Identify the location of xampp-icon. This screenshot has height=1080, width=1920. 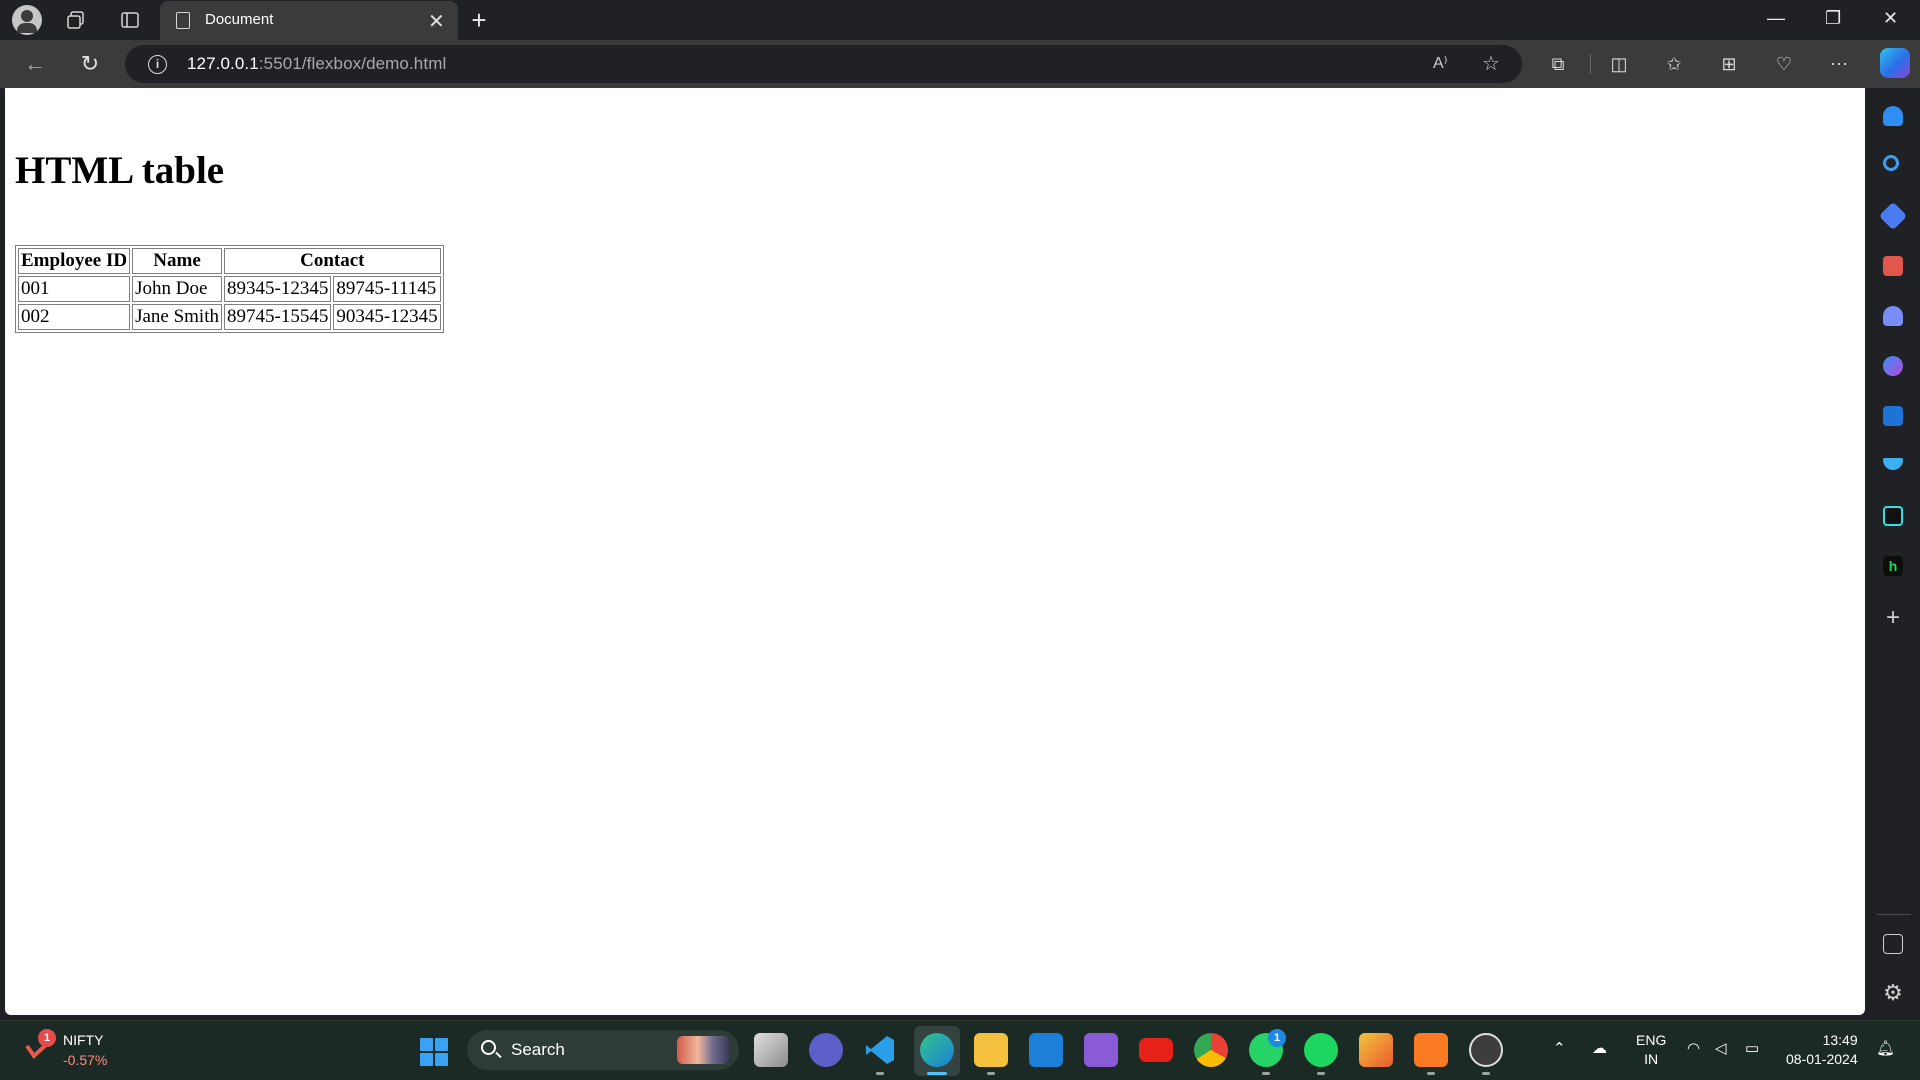
(1431, 1050).